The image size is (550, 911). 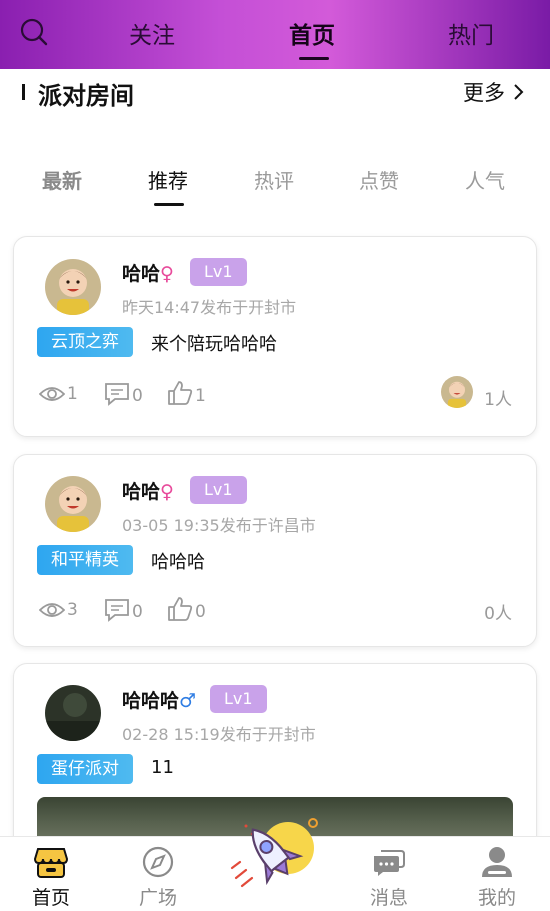 What do you see at coordinates (275, 855) in the screenshot?
I see `rocket-icon` at bounding box center [275, 855].